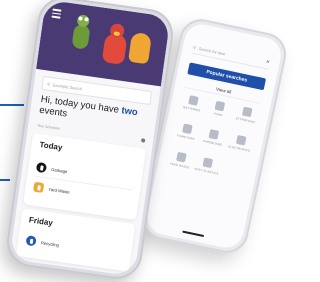 The image size is (320, 282). What do you see at coordinates (218, 114) in the screenshot?
I see `category-label: PAINT` at bounding box center [218, 114].